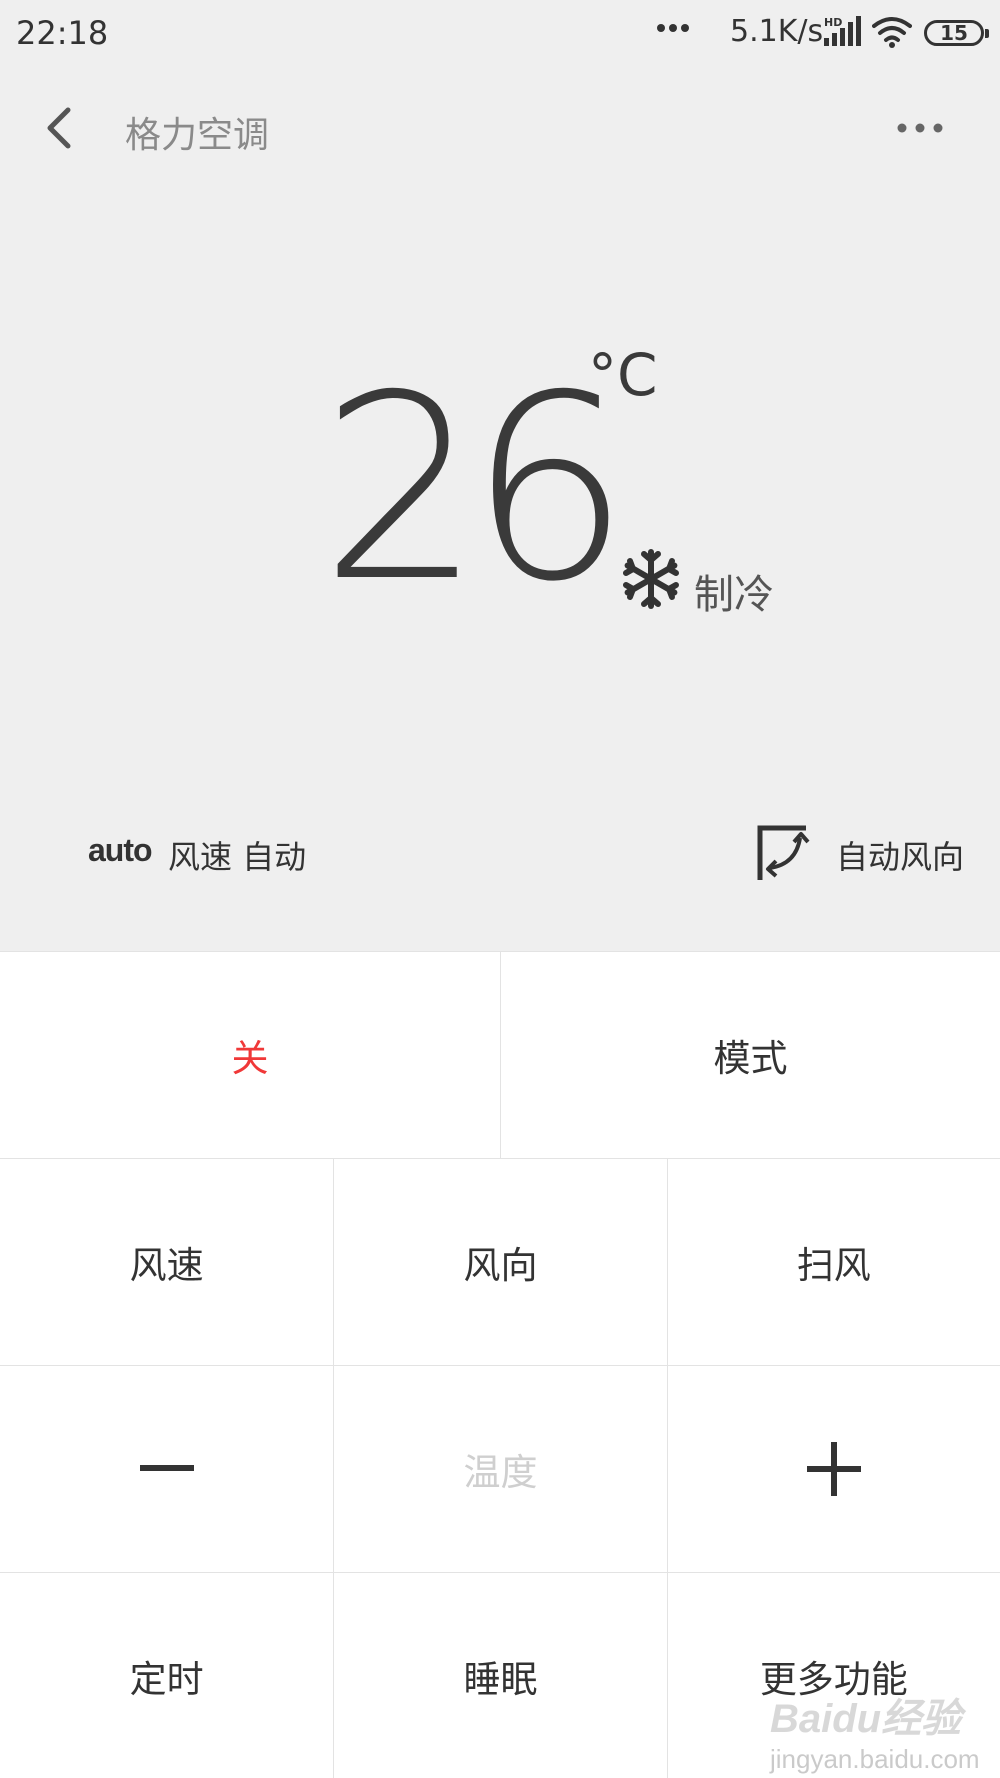 The height and width of the screenshot is (1778, 1000). I want to click on plus-icon, so click(833, 1469).